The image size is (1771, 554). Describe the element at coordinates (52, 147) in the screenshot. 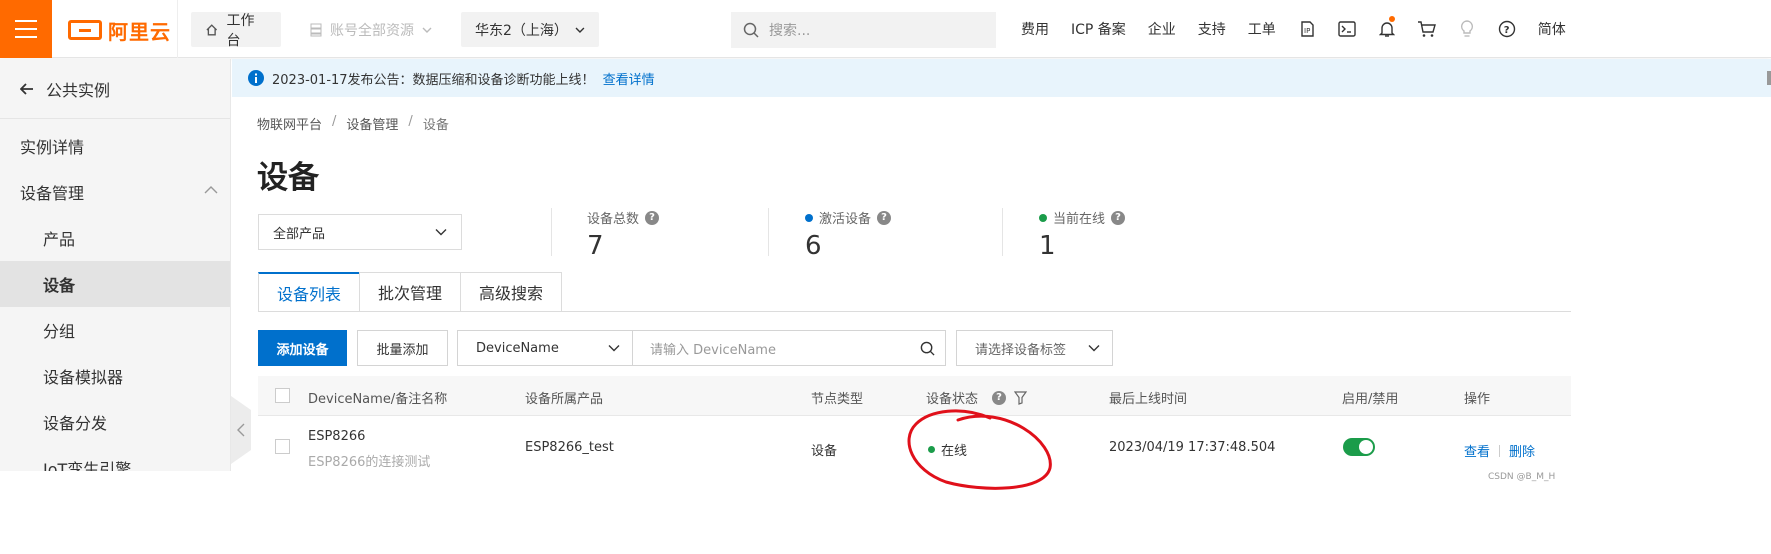

I see `sidebar-item-label: 实例详情` at that location.